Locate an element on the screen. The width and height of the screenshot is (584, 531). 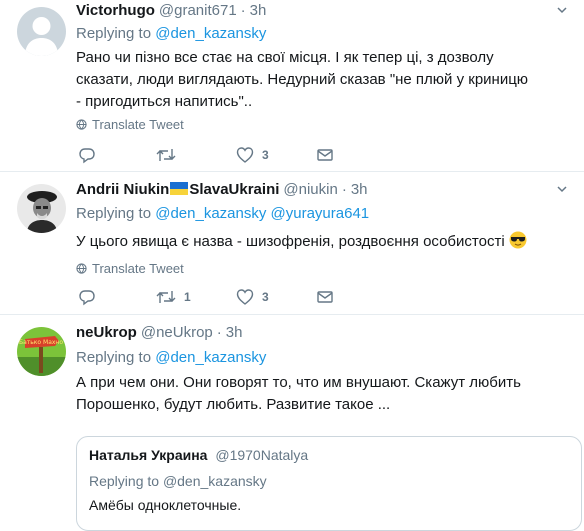
retweet-button: 1 is located at coordinates (173, 297).